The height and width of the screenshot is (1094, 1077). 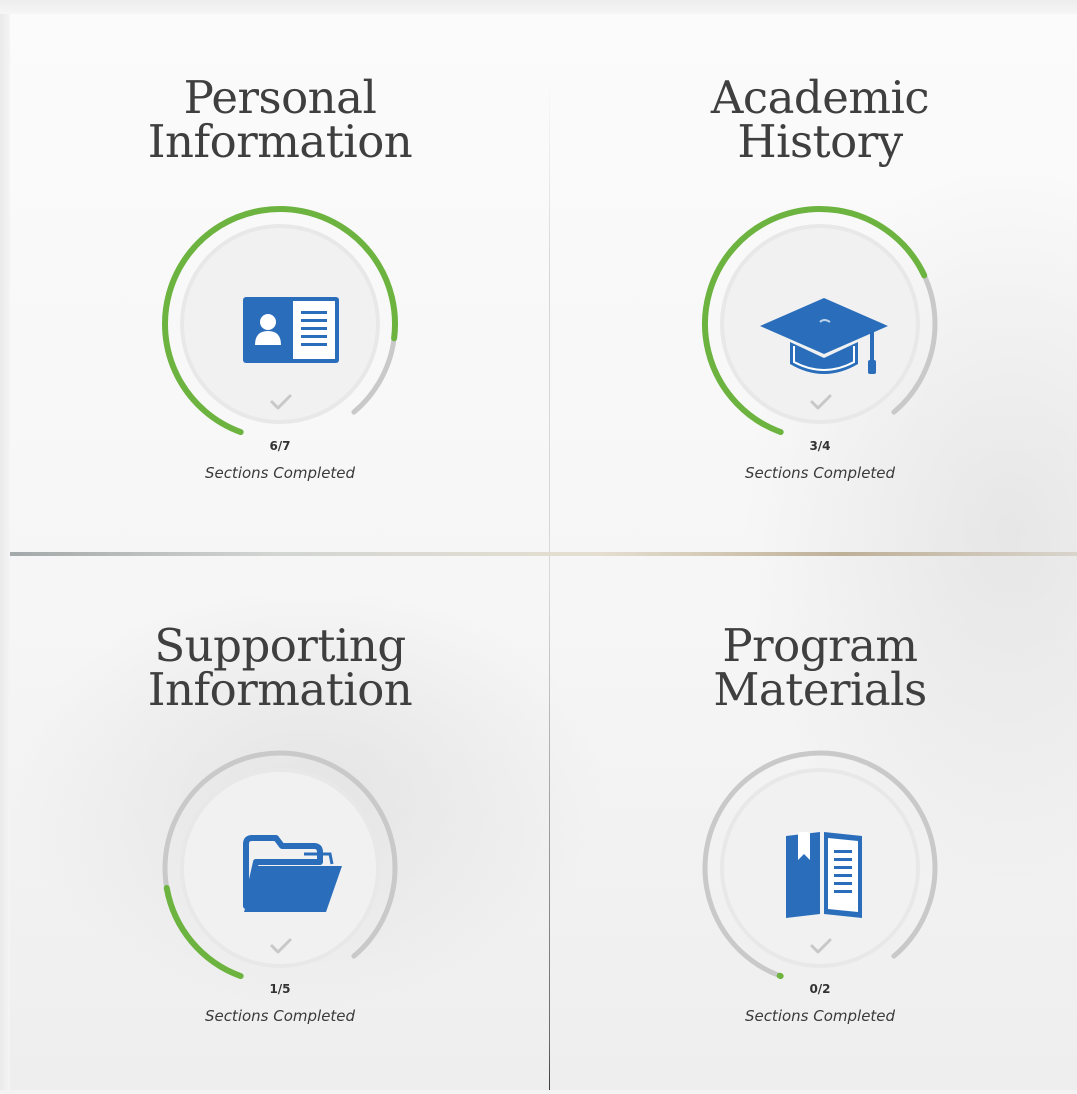 I want to click on card-title-line1: Personal, so click(x=280, y=98).